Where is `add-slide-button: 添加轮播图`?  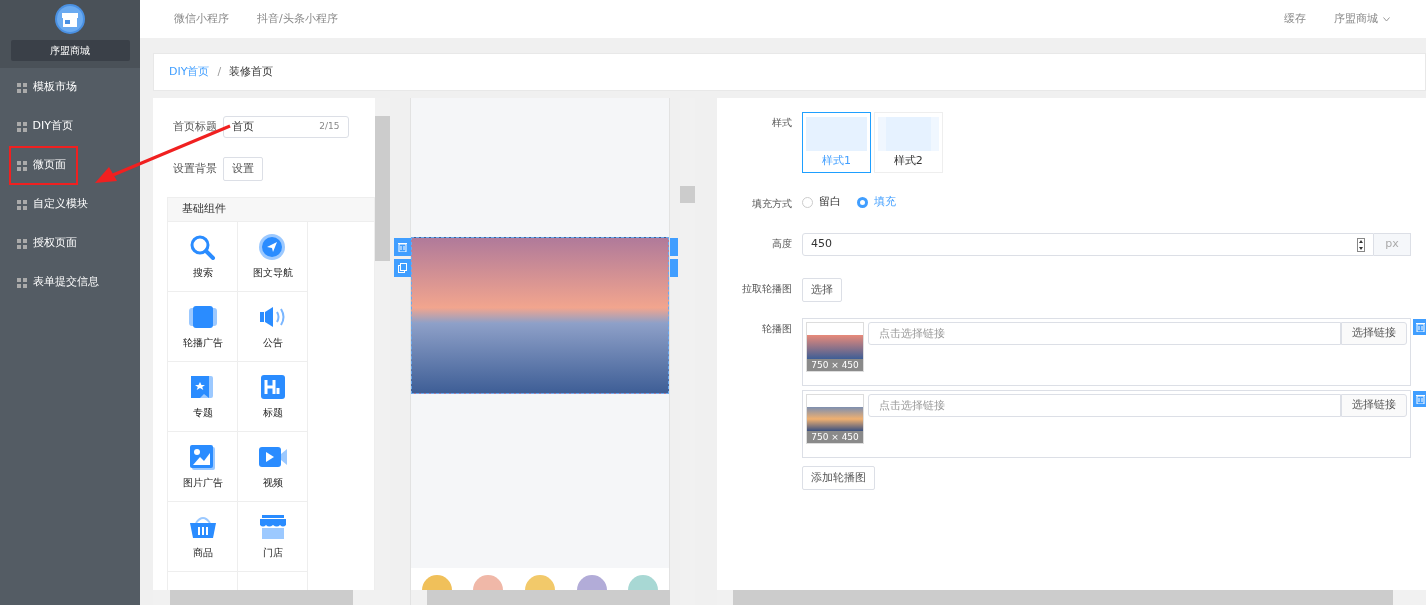
add-slide-button: 添加轮播图 is located at coordinates (838, 478).